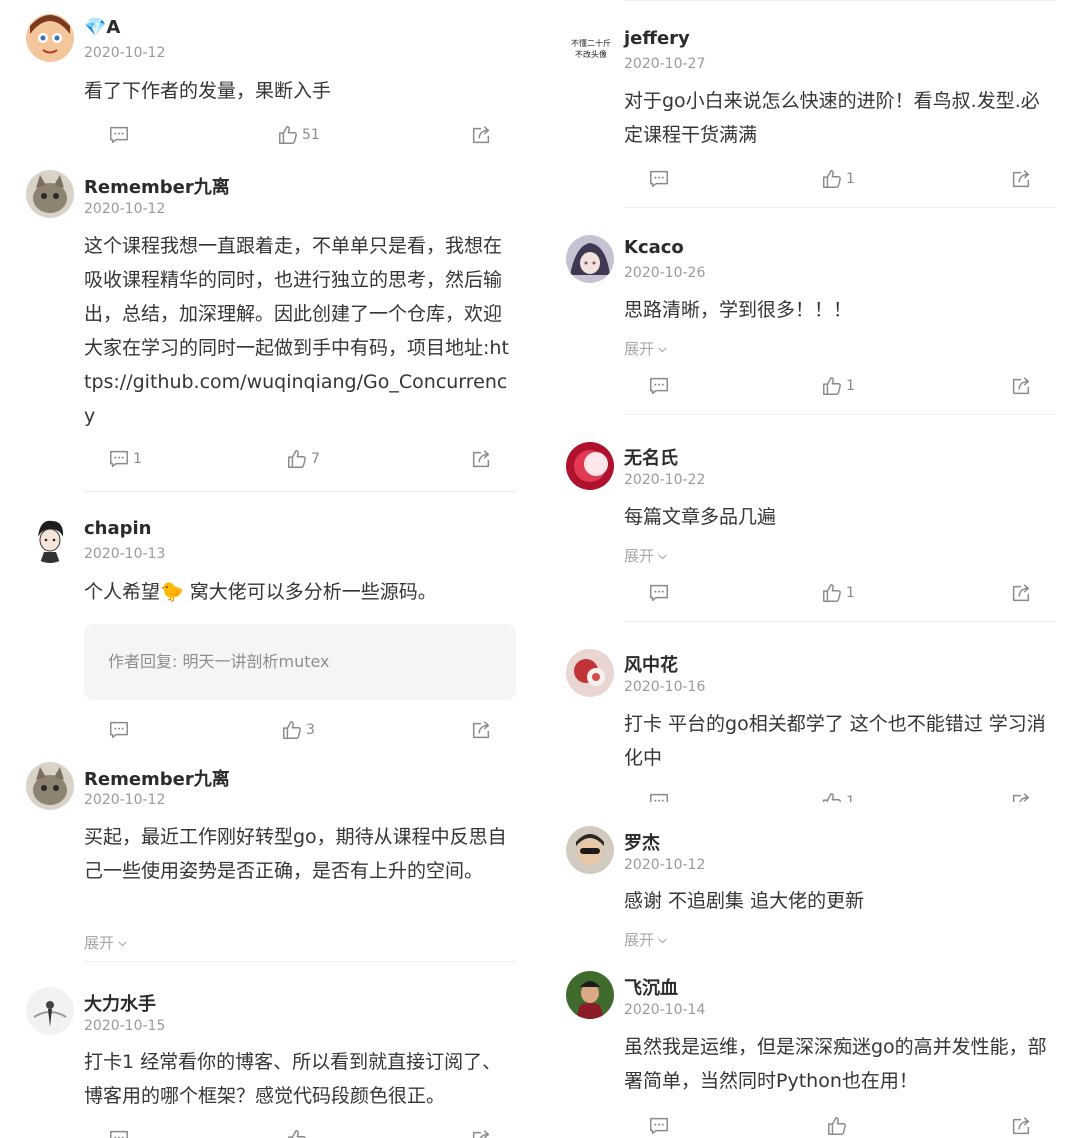 Image resolution: width=1080 pixels, height=1138 pixels. I want to click on like-button: 3, so click(298, 730).